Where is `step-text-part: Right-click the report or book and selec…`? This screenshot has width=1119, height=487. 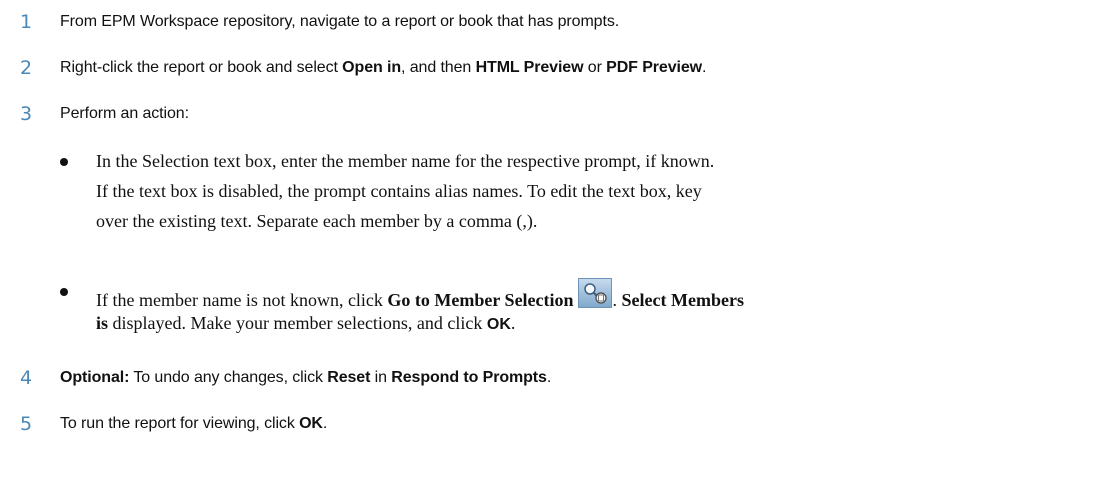 step-text-part: Right-click the report or book and selec… is located at coordinates (201, 67).